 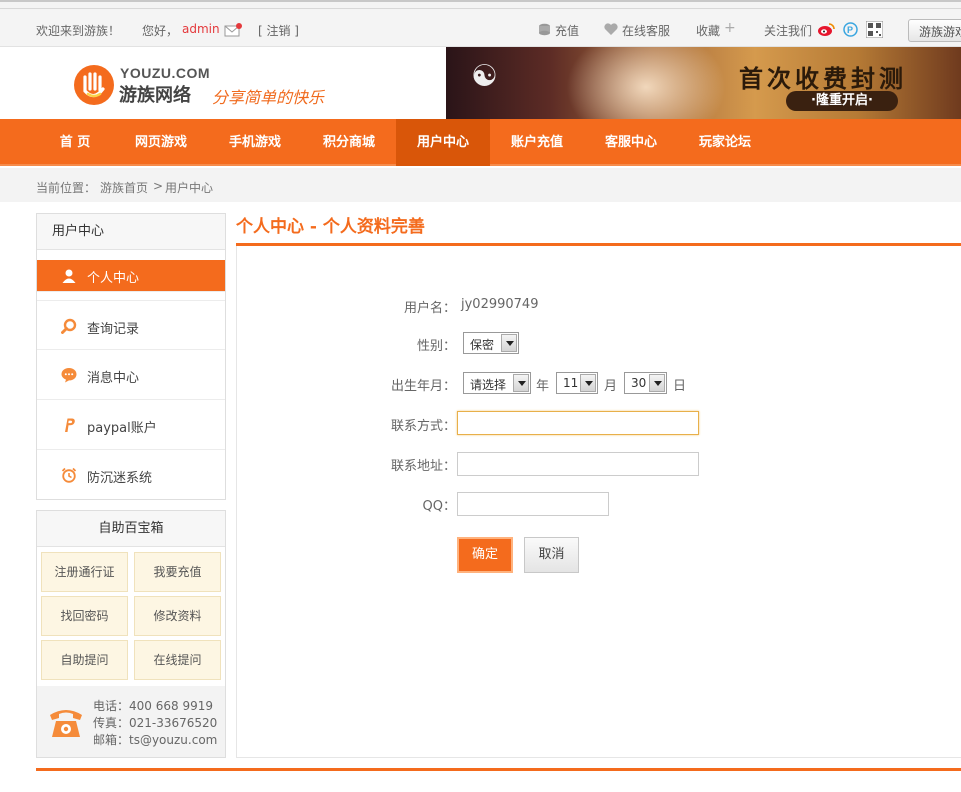 I want to click on submit-button: 确定, so click(x=485, y=555).